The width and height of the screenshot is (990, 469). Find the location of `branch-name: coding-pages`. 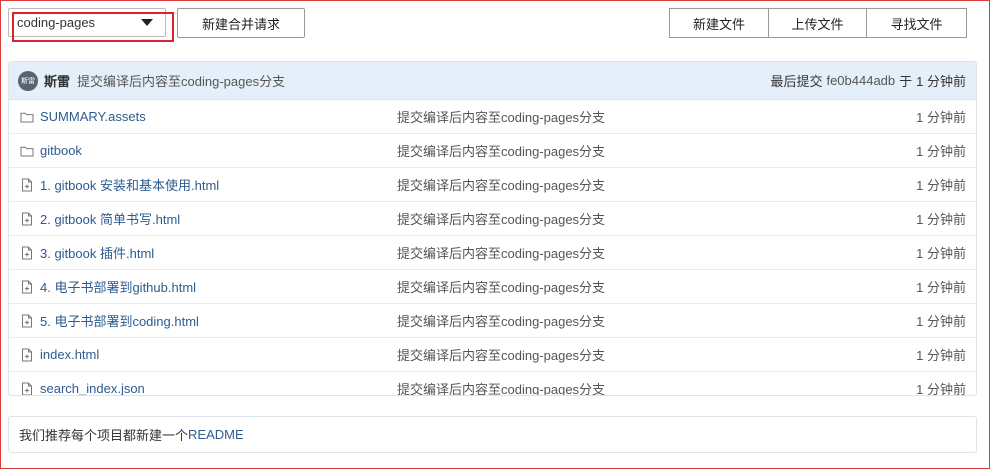

branch-name: coding-pages is located at coordinates (56, 22).